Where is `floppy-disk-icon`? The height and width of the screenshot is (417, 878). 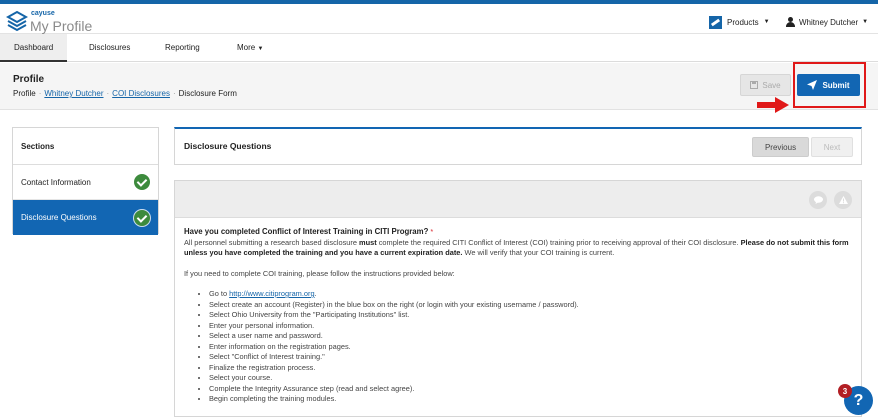 floppy-disk-icon is located at coordinates (754, 85).